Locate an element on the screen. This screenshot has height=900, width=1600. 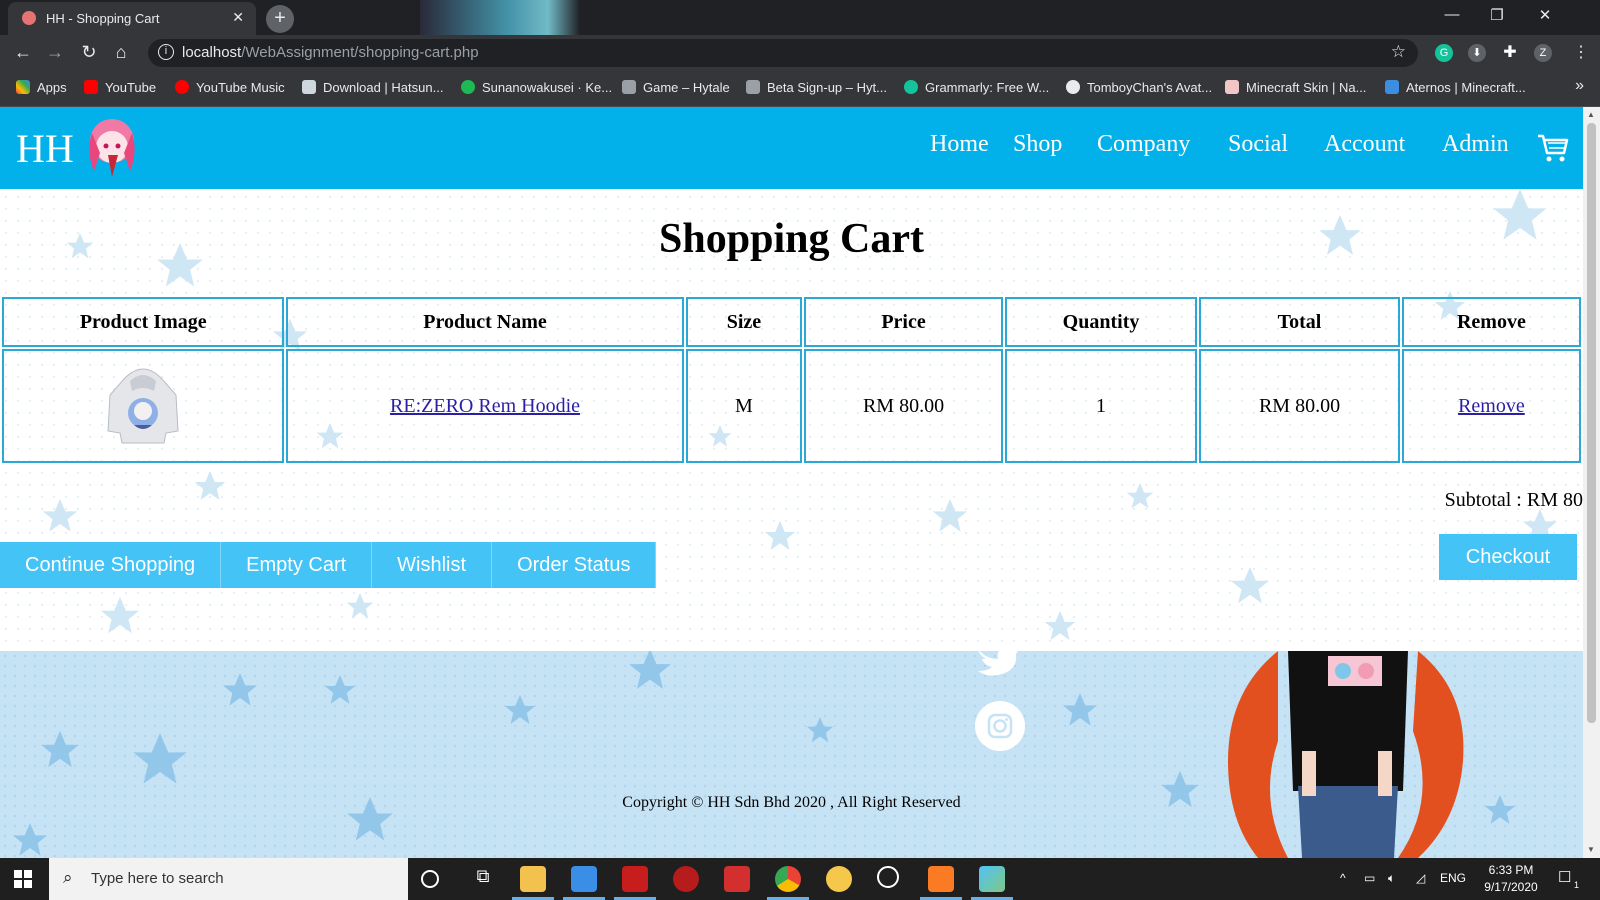
home-icon: ⌂ is located at coordinates (121, 52).